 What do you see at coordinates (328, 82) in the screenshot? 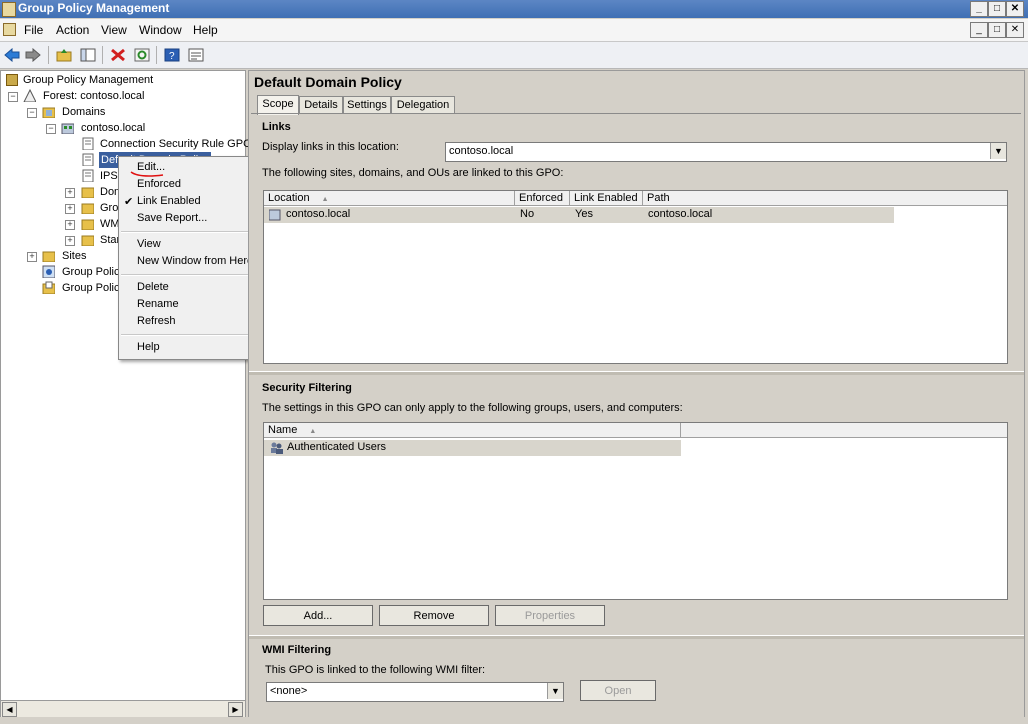
I see `page-title: Default Domain Policy` at bounding box center [328, 82].